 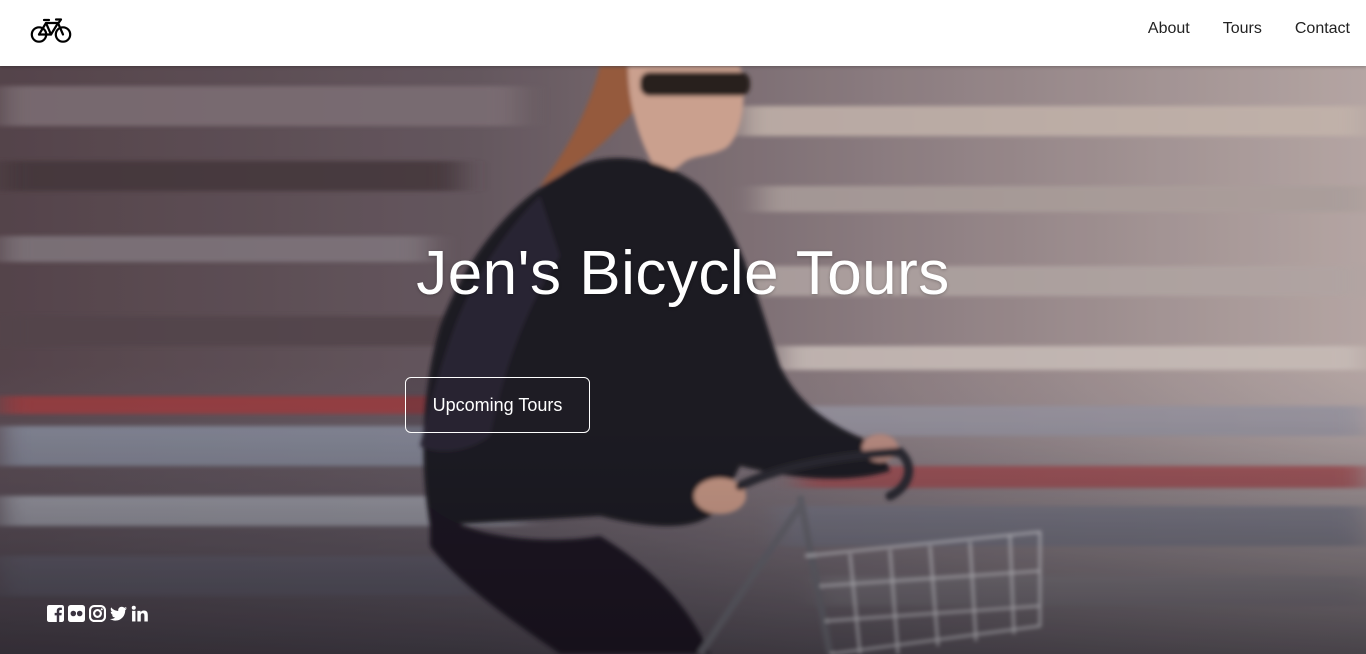 I want to click on flickr-icon, so click(x=76, y=613).